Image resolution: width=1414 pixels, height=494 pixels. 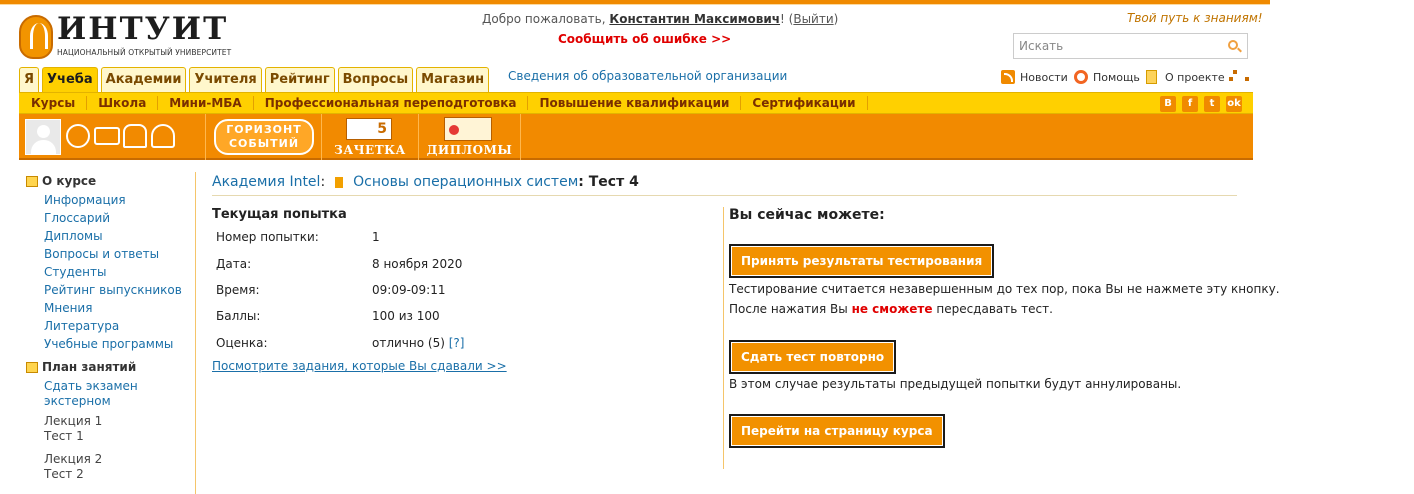 I want to click on diplomas-button: ДИПЛОМЫ, so click(x=469, y=137).